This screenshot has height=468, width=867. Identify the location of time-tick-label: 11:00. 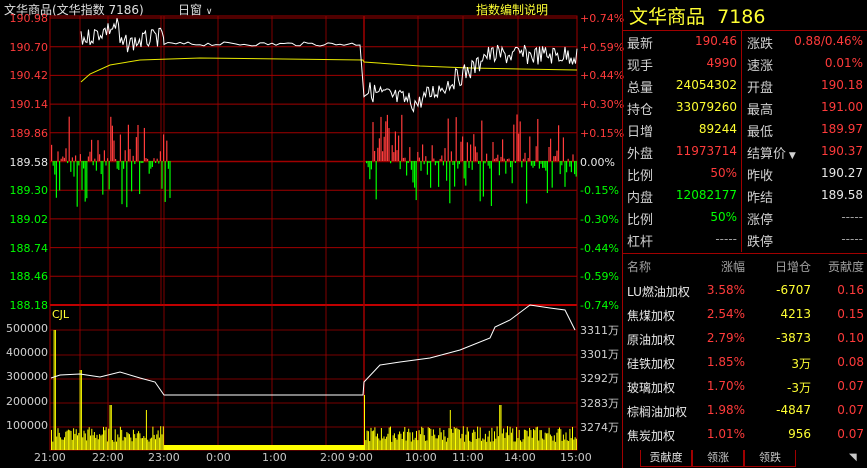
(468, 457).